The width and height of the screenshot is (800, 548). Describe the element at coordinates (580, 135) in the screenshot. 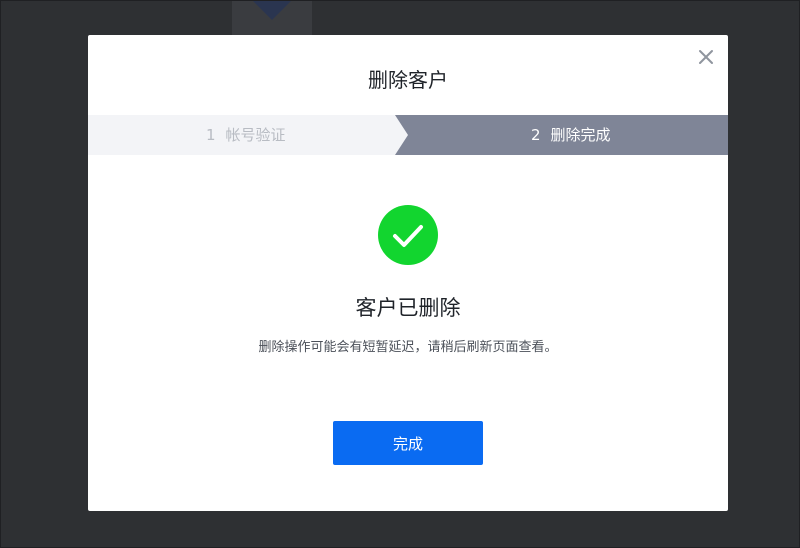

I see `step-label: 删除完成` at that location.